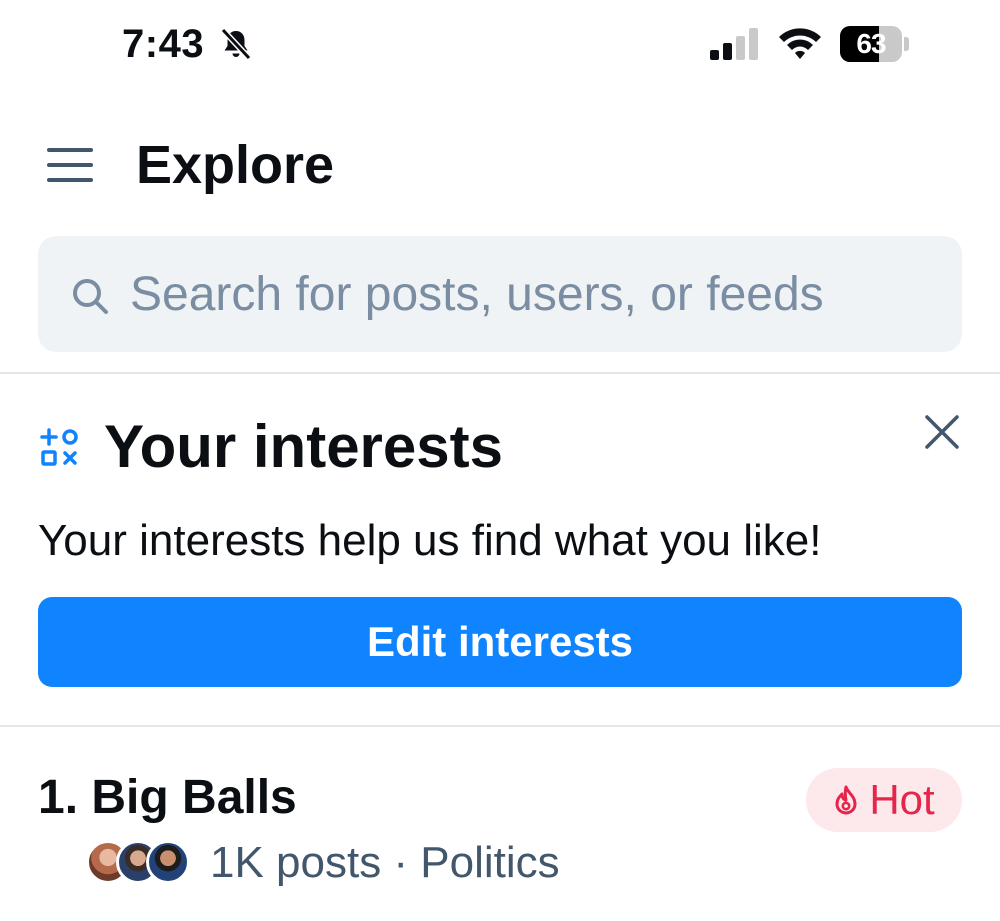 This screenshot has width=1000, height=921. I want to click on avatar-stack, so click(139, 862).